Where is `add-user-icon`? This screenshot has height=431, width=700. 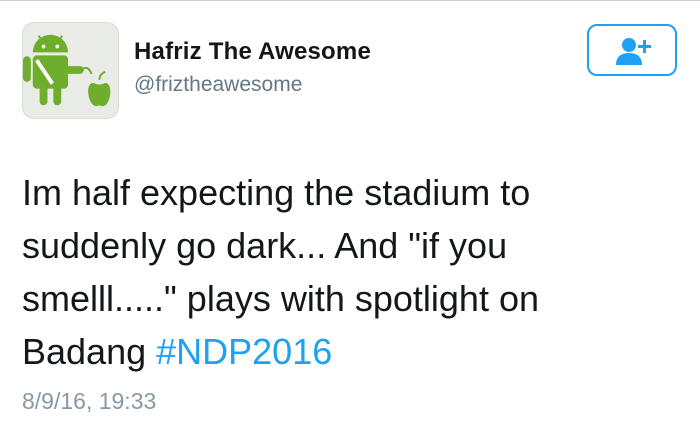
add-user-icon is located at coordinates (633, 51).